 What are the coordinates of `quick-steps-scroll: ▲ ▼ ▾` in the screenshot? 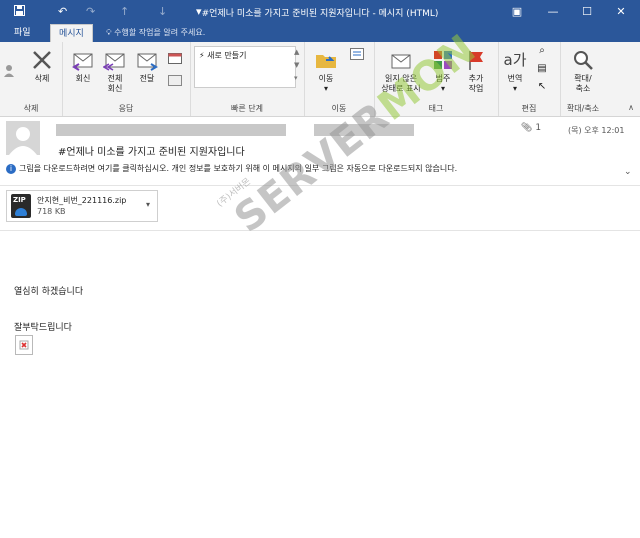 It's located at (296, 65).